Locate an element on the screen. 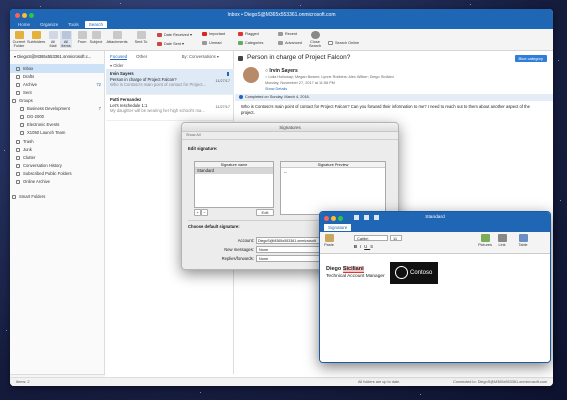  sidebar-item-label: Electronic Events is located at coordinates (43, 124).